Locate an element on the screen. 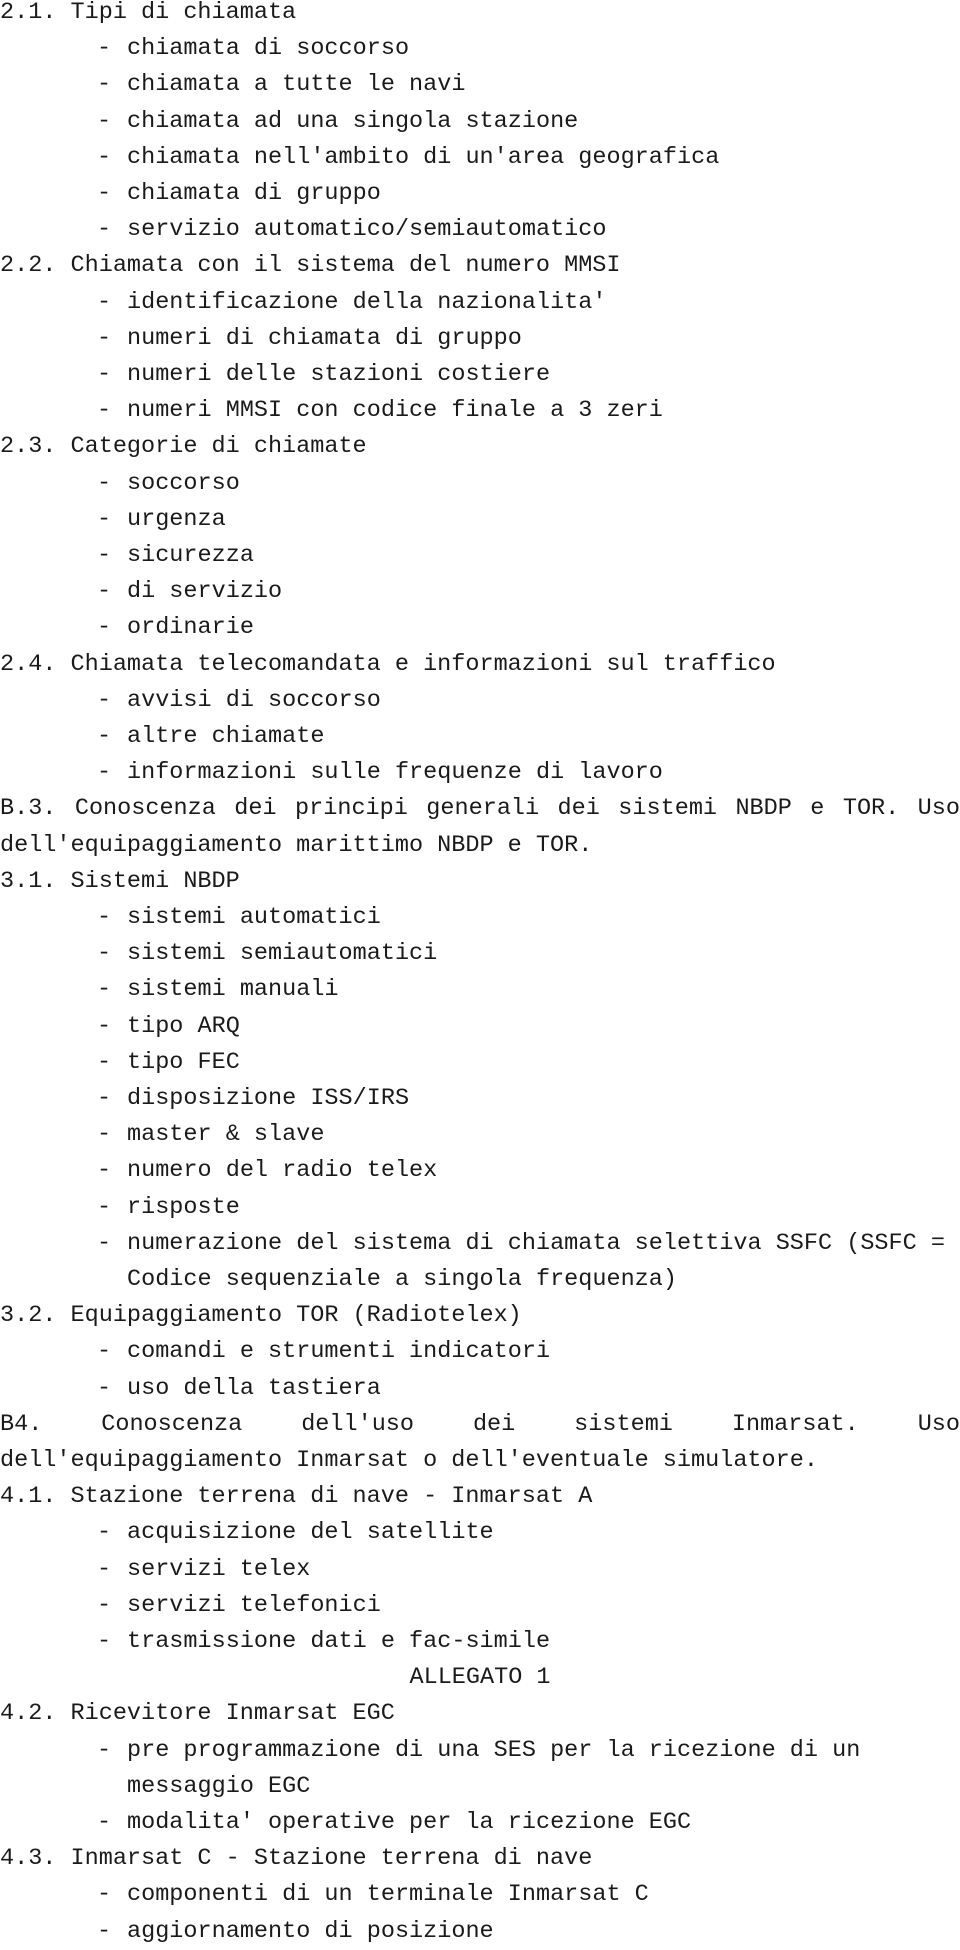 This screenshot has height=1950, width=960. list-item-text: sistemi manuali is located at coordinates (233, 990).